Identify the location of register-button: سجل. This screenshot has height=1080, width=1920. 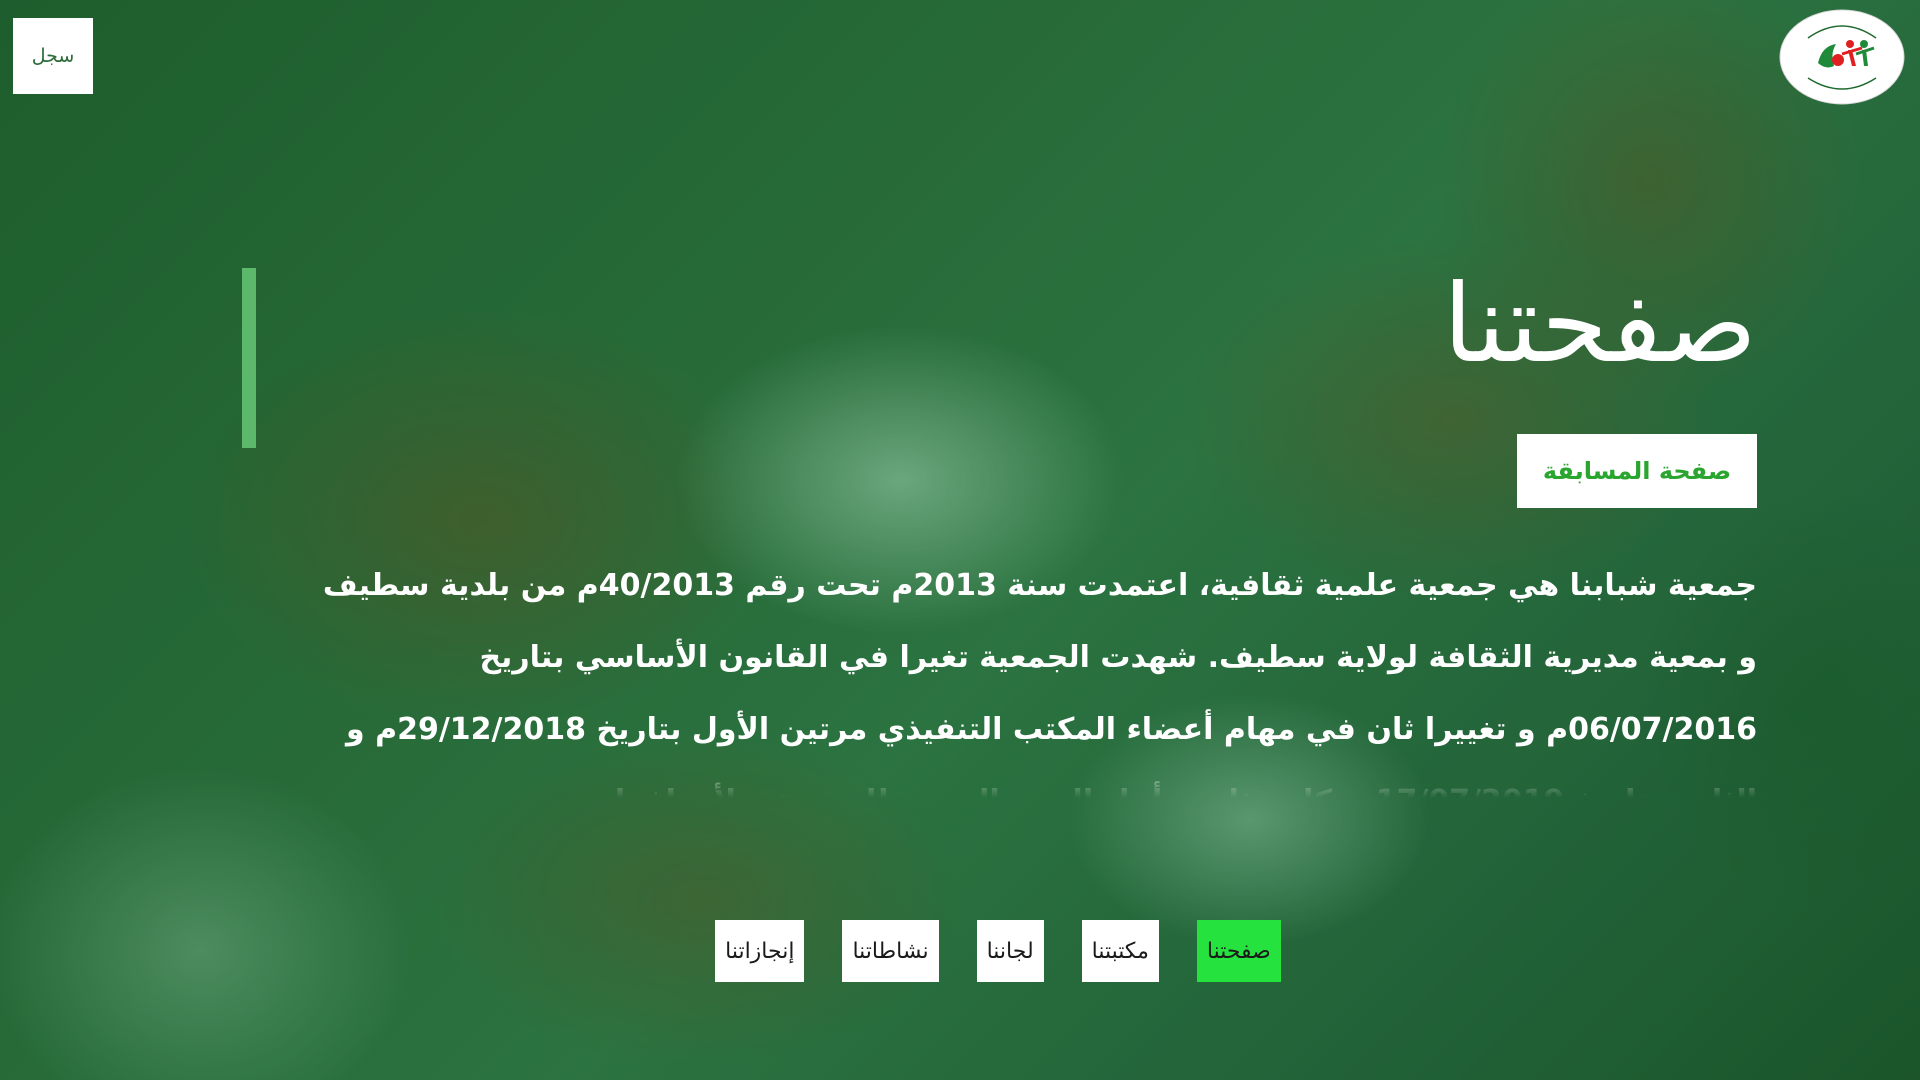
(53, 56).